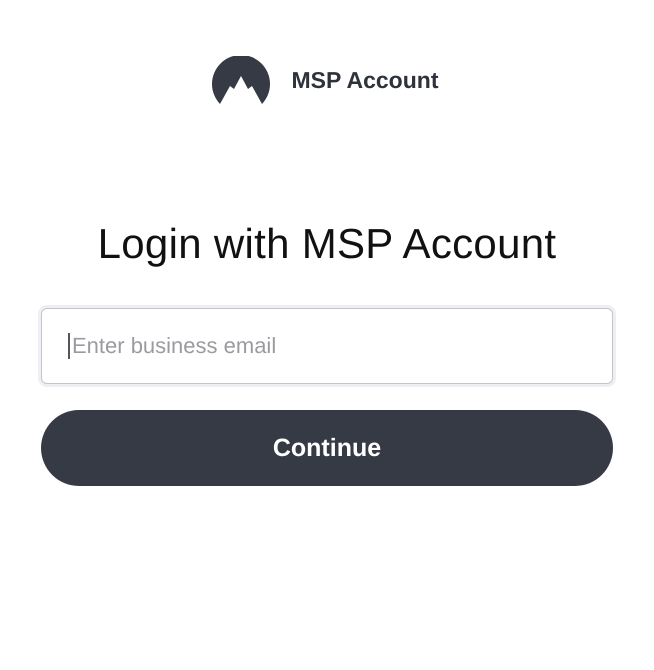  I want to click on email-input-field: Enter business email, so click(327, 346).